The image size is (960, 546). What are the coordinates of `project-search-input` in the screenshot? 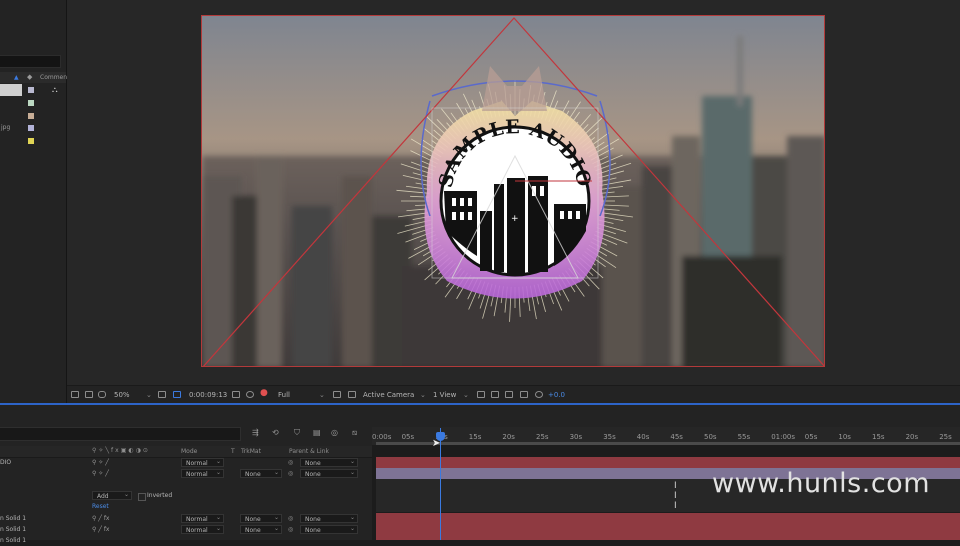 It's located at (30, 61).